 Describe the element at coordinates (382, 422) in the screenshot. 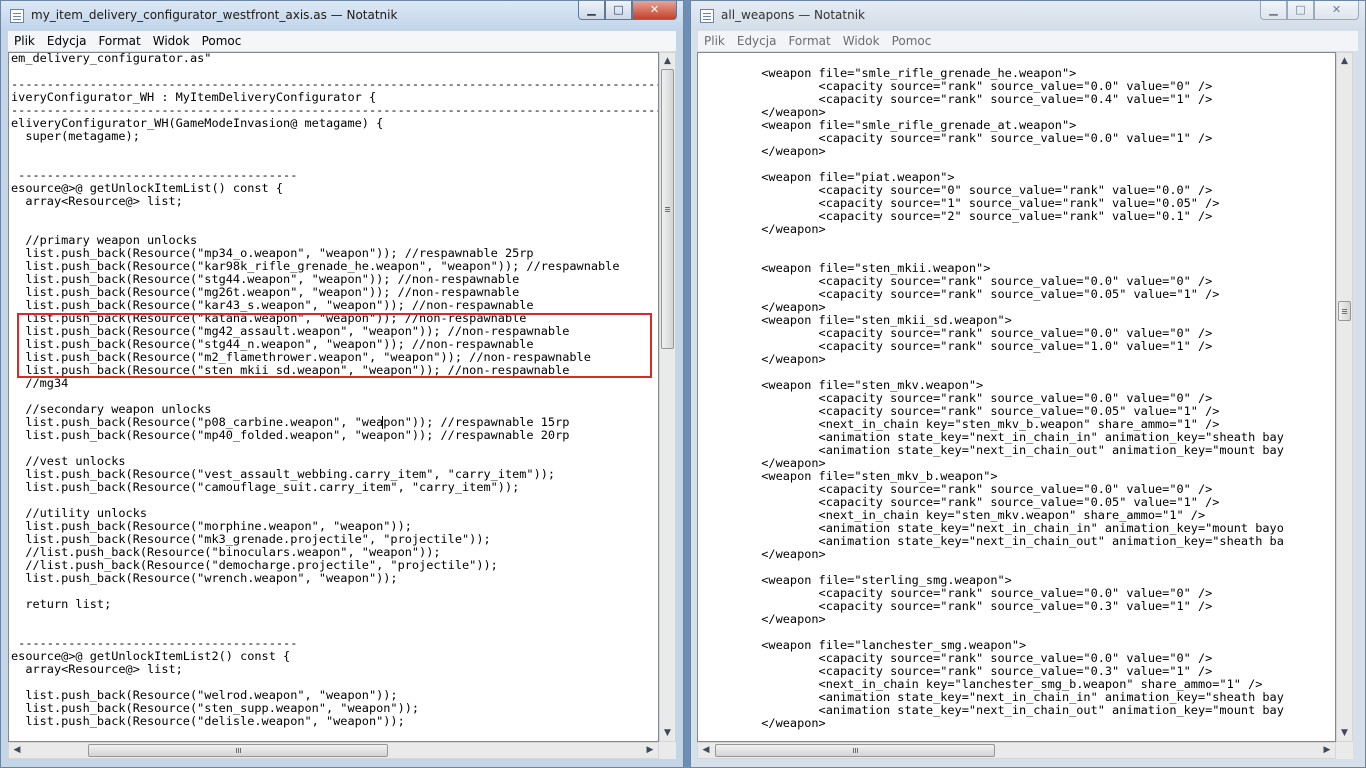

I see `text-caret` at that location.